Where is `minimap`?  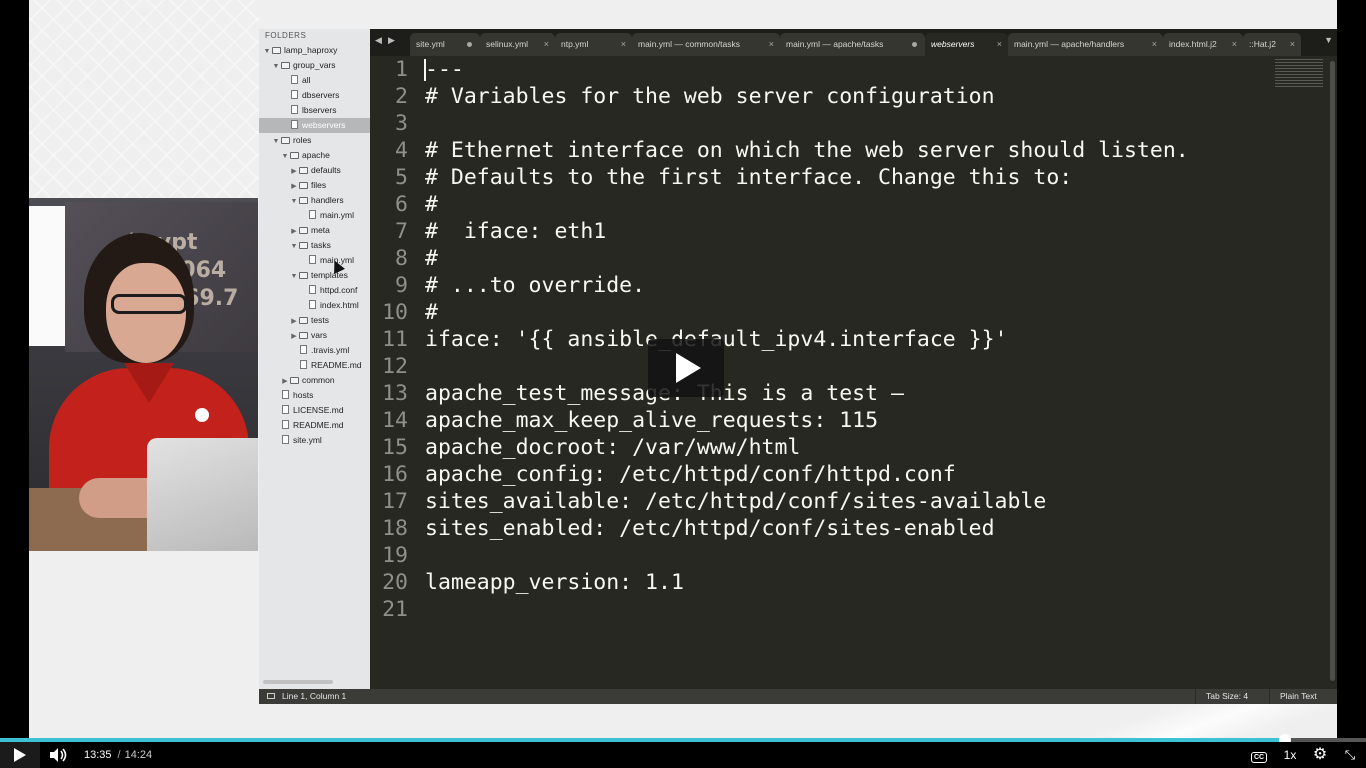
minimap is located at coordinates (1299, 74).